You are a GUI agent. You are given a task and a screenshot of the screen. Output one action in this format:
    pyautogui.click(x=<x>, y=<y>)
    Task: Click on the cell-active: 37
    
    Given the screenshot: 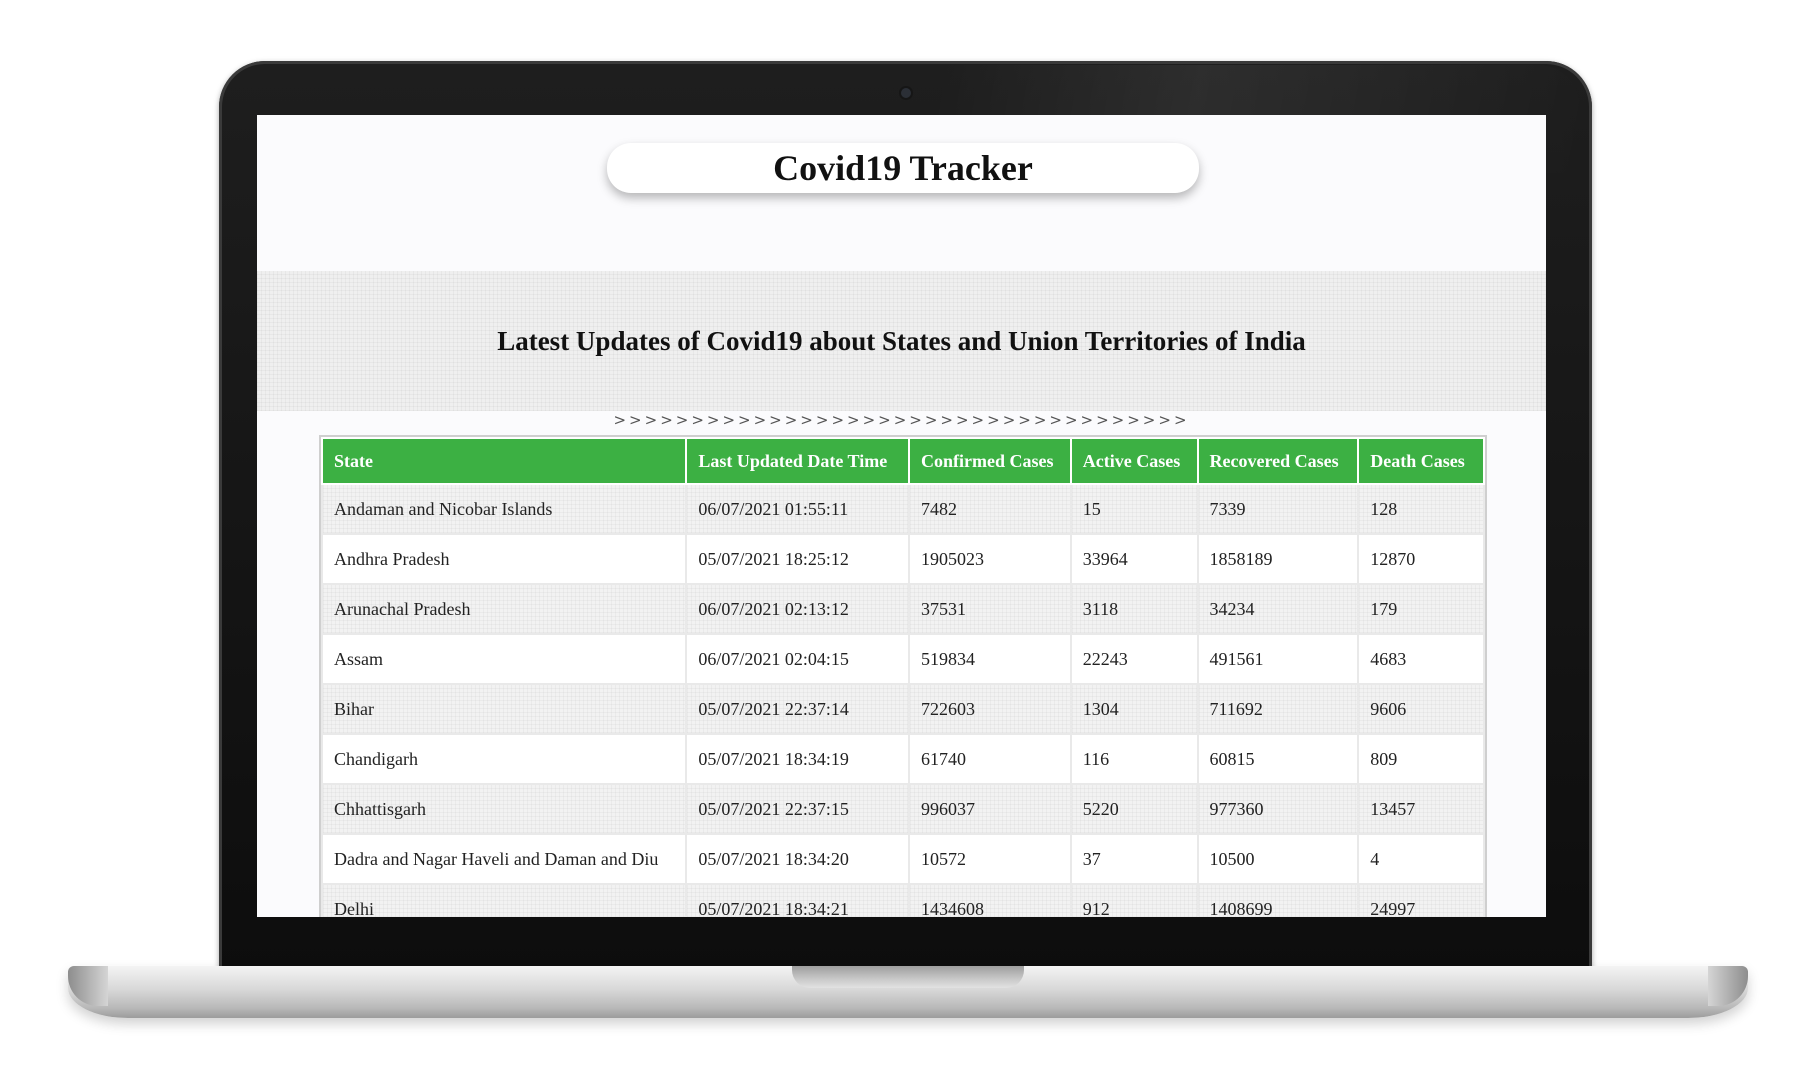 What is the action you would take?
    pyautogui.click(x=1134, y=859)
    